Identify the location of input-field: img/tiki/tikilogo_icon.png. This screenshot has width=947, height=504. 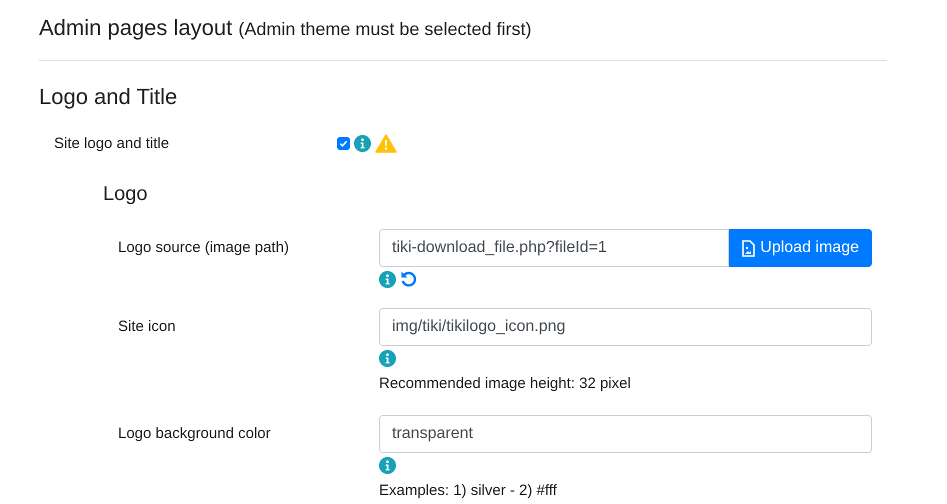
(625, 327).